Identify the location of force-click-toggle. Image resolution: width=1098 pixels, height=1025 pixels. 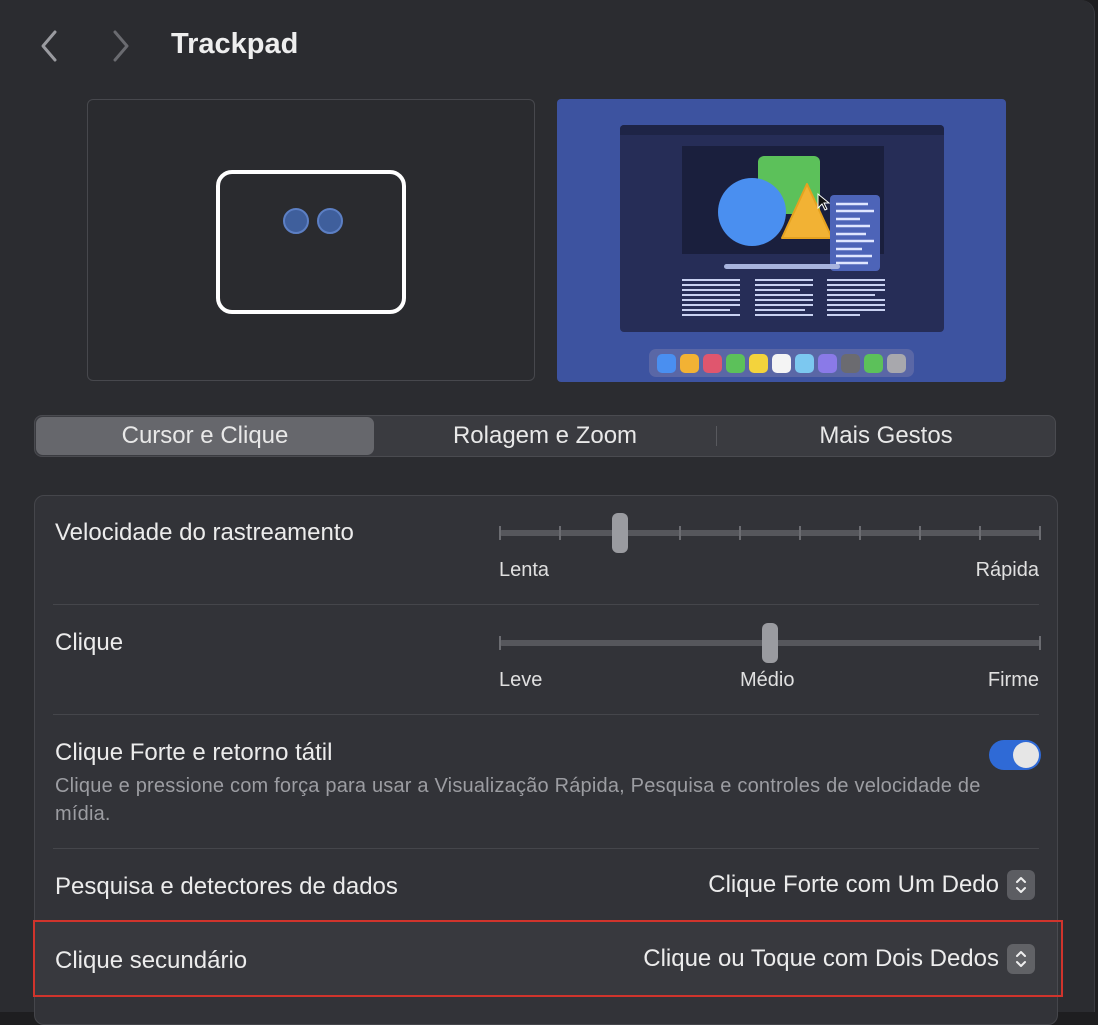
(1015, 755).